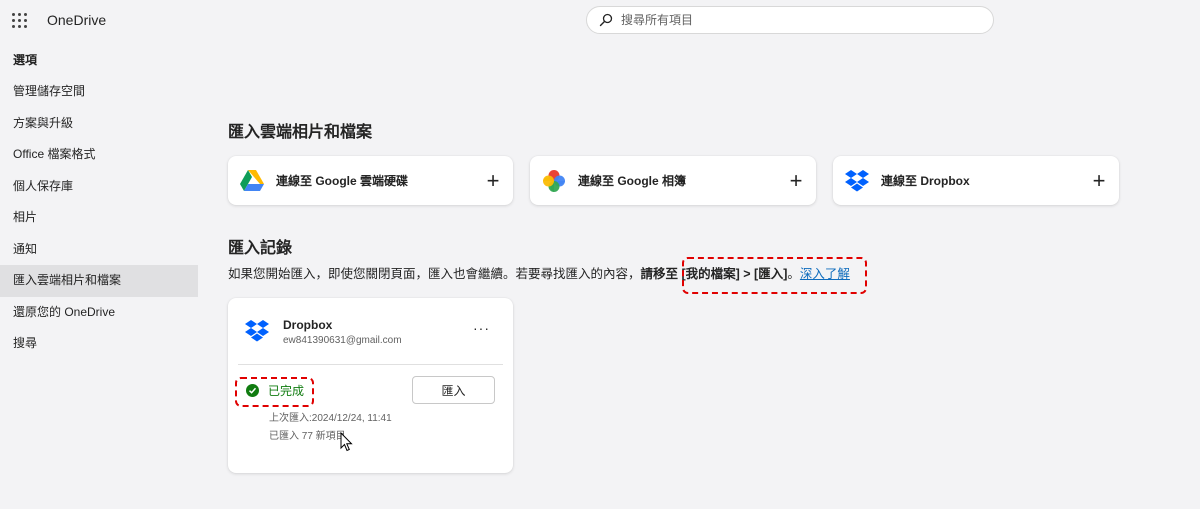 Image resolution: width=1200 pixels, height=509 pixels. I want to click on connect-card-label: 連線至 Google 雲端硬碟, so click(342, 181).